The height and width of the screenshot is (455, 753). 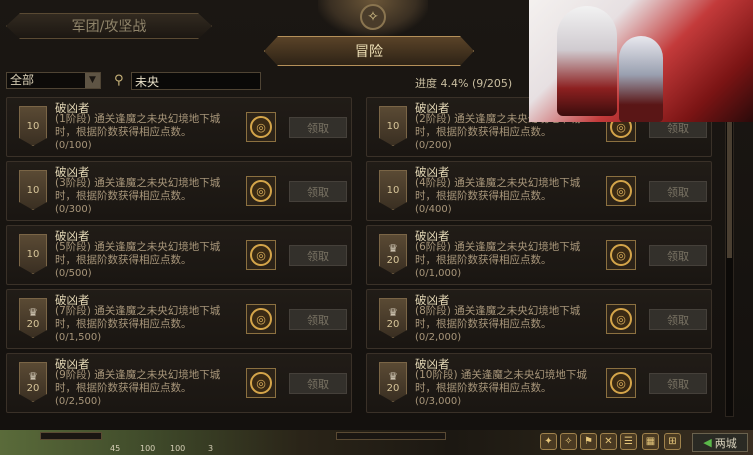 What do you see at coordinates (373, 17) in the screenshot?
I see `compass-icon: ✧` at bounding box center [373, 17].